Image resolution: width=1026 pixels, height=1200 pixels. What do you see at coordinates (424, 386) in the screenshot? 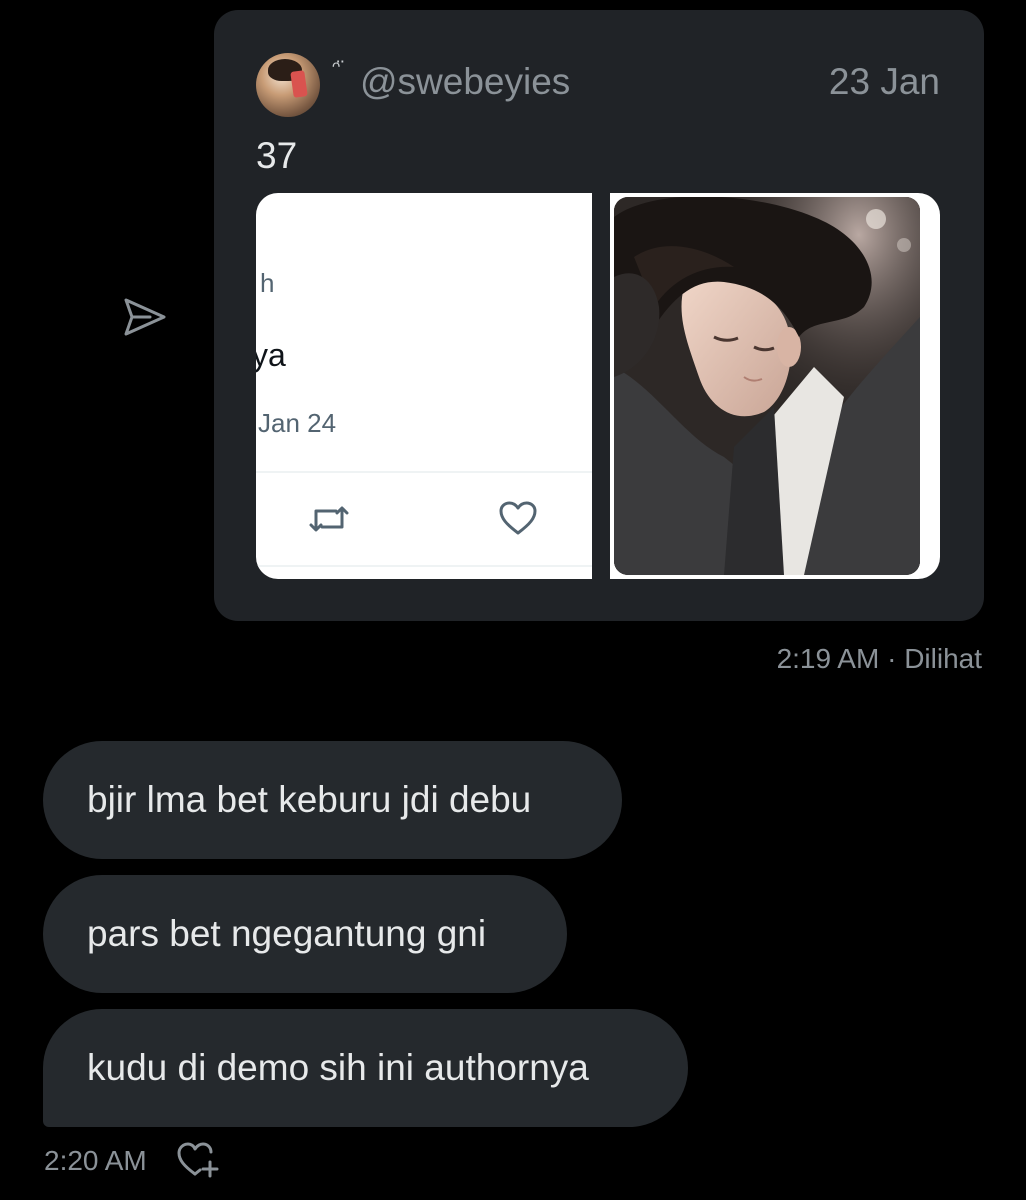
I see `media-screenshot: h ya Jan 24` at bounding box center [424, 386].